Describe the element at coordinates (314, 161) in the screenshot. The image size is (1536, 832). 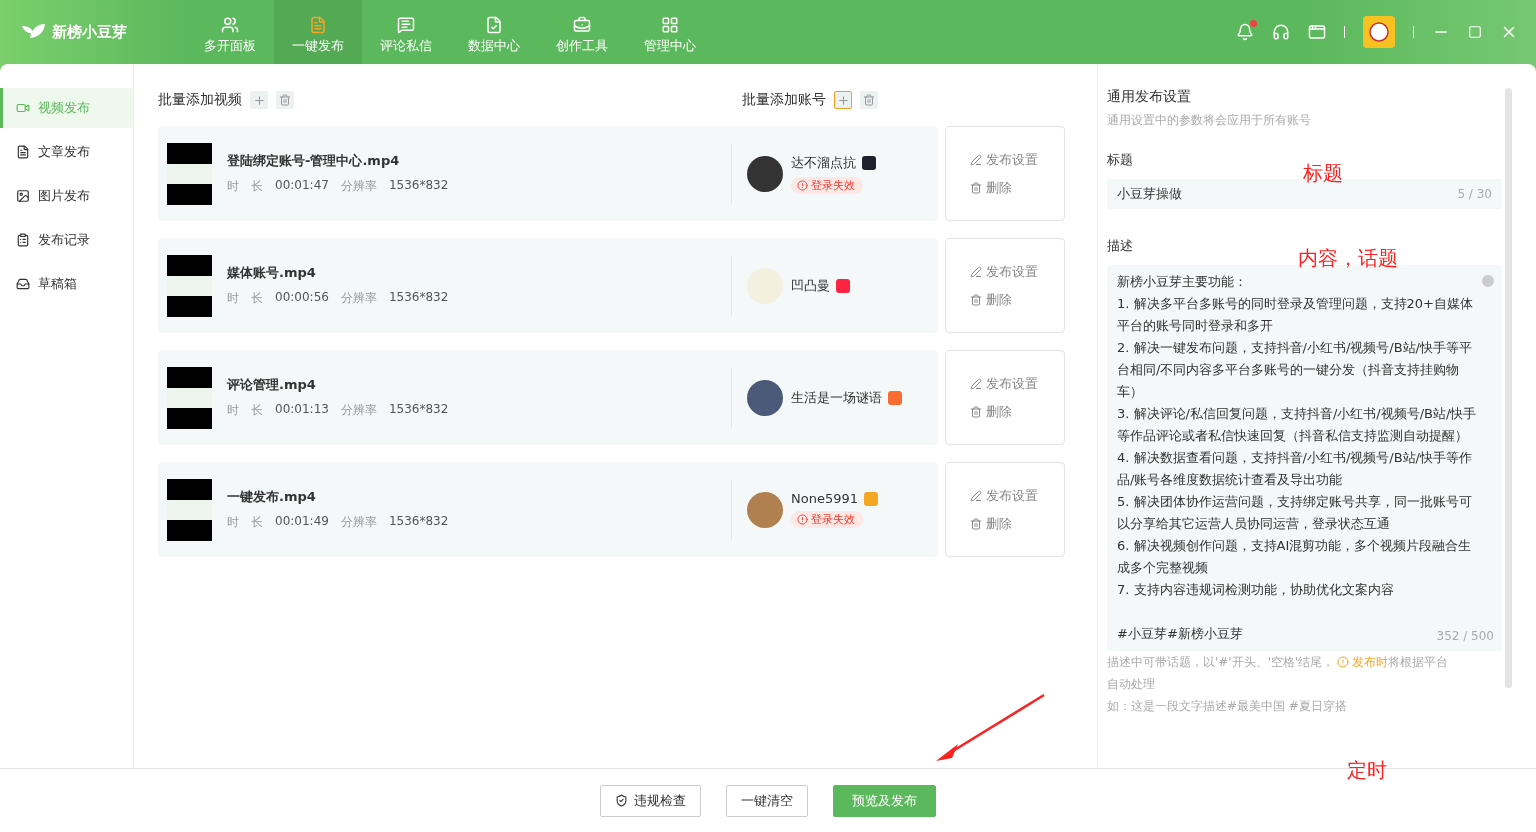
I see `file-name: 登陆绑定账号-管理中心.mp4` at that location.